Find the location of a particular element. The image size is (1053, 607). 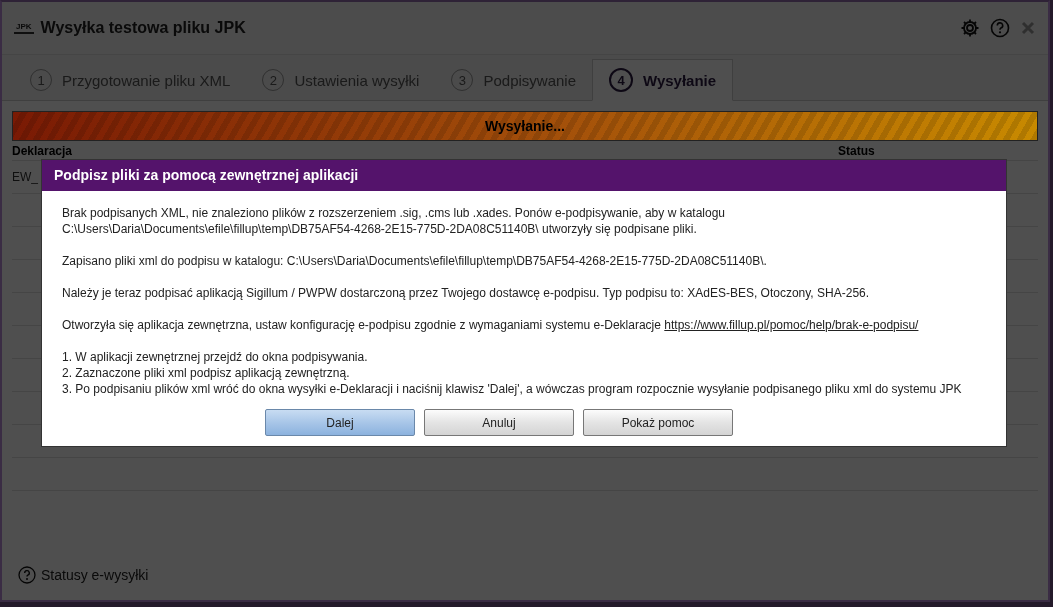

help-link: https://www.fillup.pl/pomoc/help/brak-e-podpisu/ is located at coordinates (791, 325).